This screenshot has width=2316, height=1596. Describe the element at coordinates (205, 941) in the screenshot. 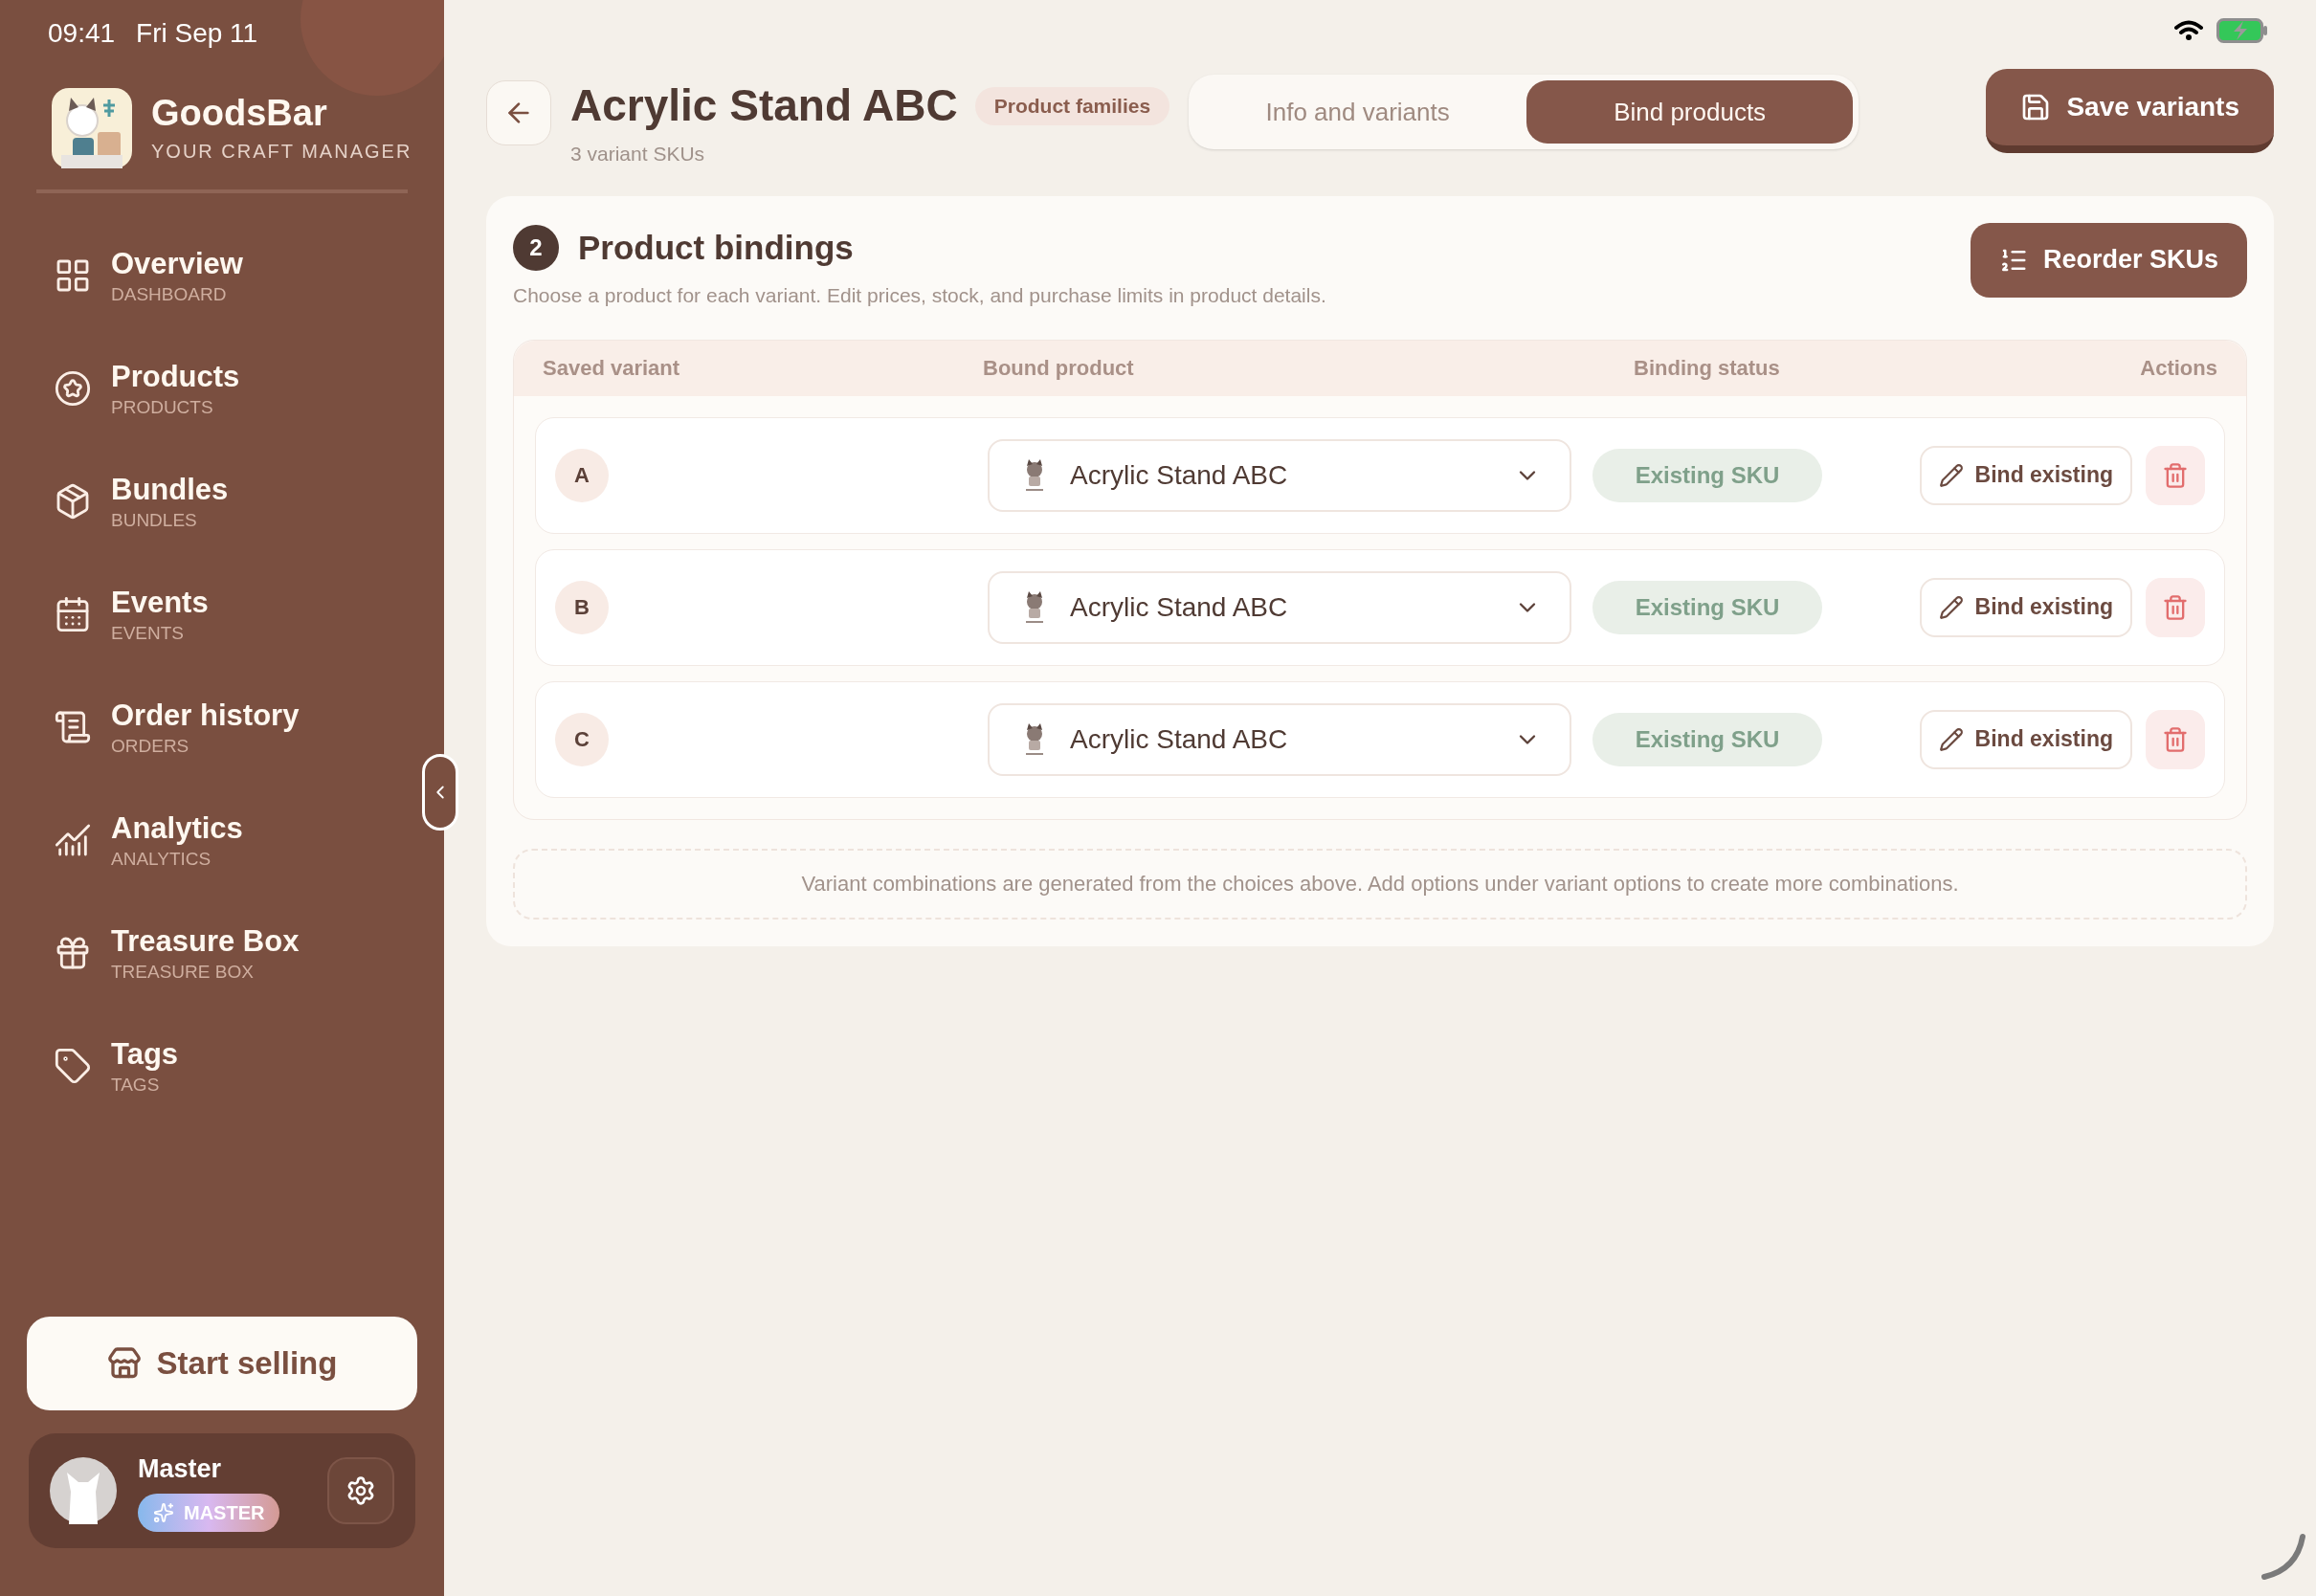

I see `nav-label: Treasure Box` at that location.